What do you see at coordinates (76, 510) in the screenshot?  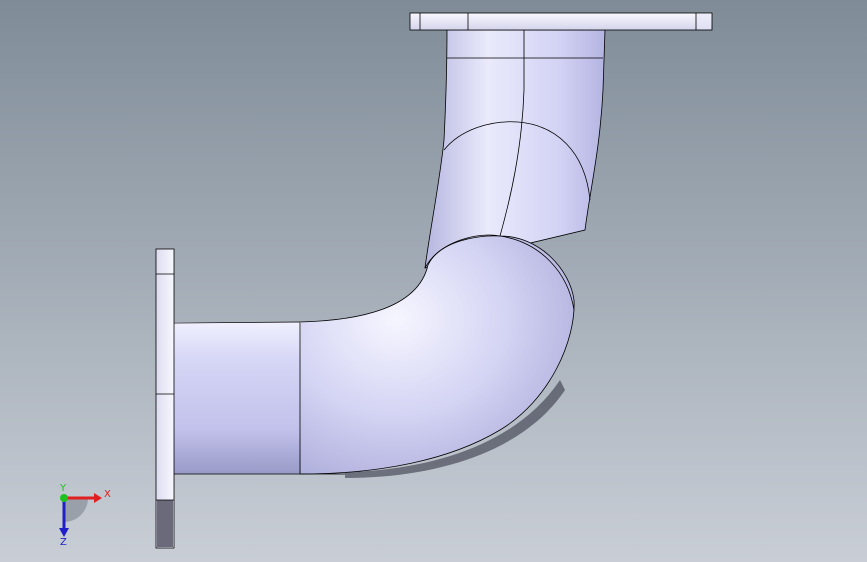 I see `triad-plane-shadow` at bounding box center [76, 510].